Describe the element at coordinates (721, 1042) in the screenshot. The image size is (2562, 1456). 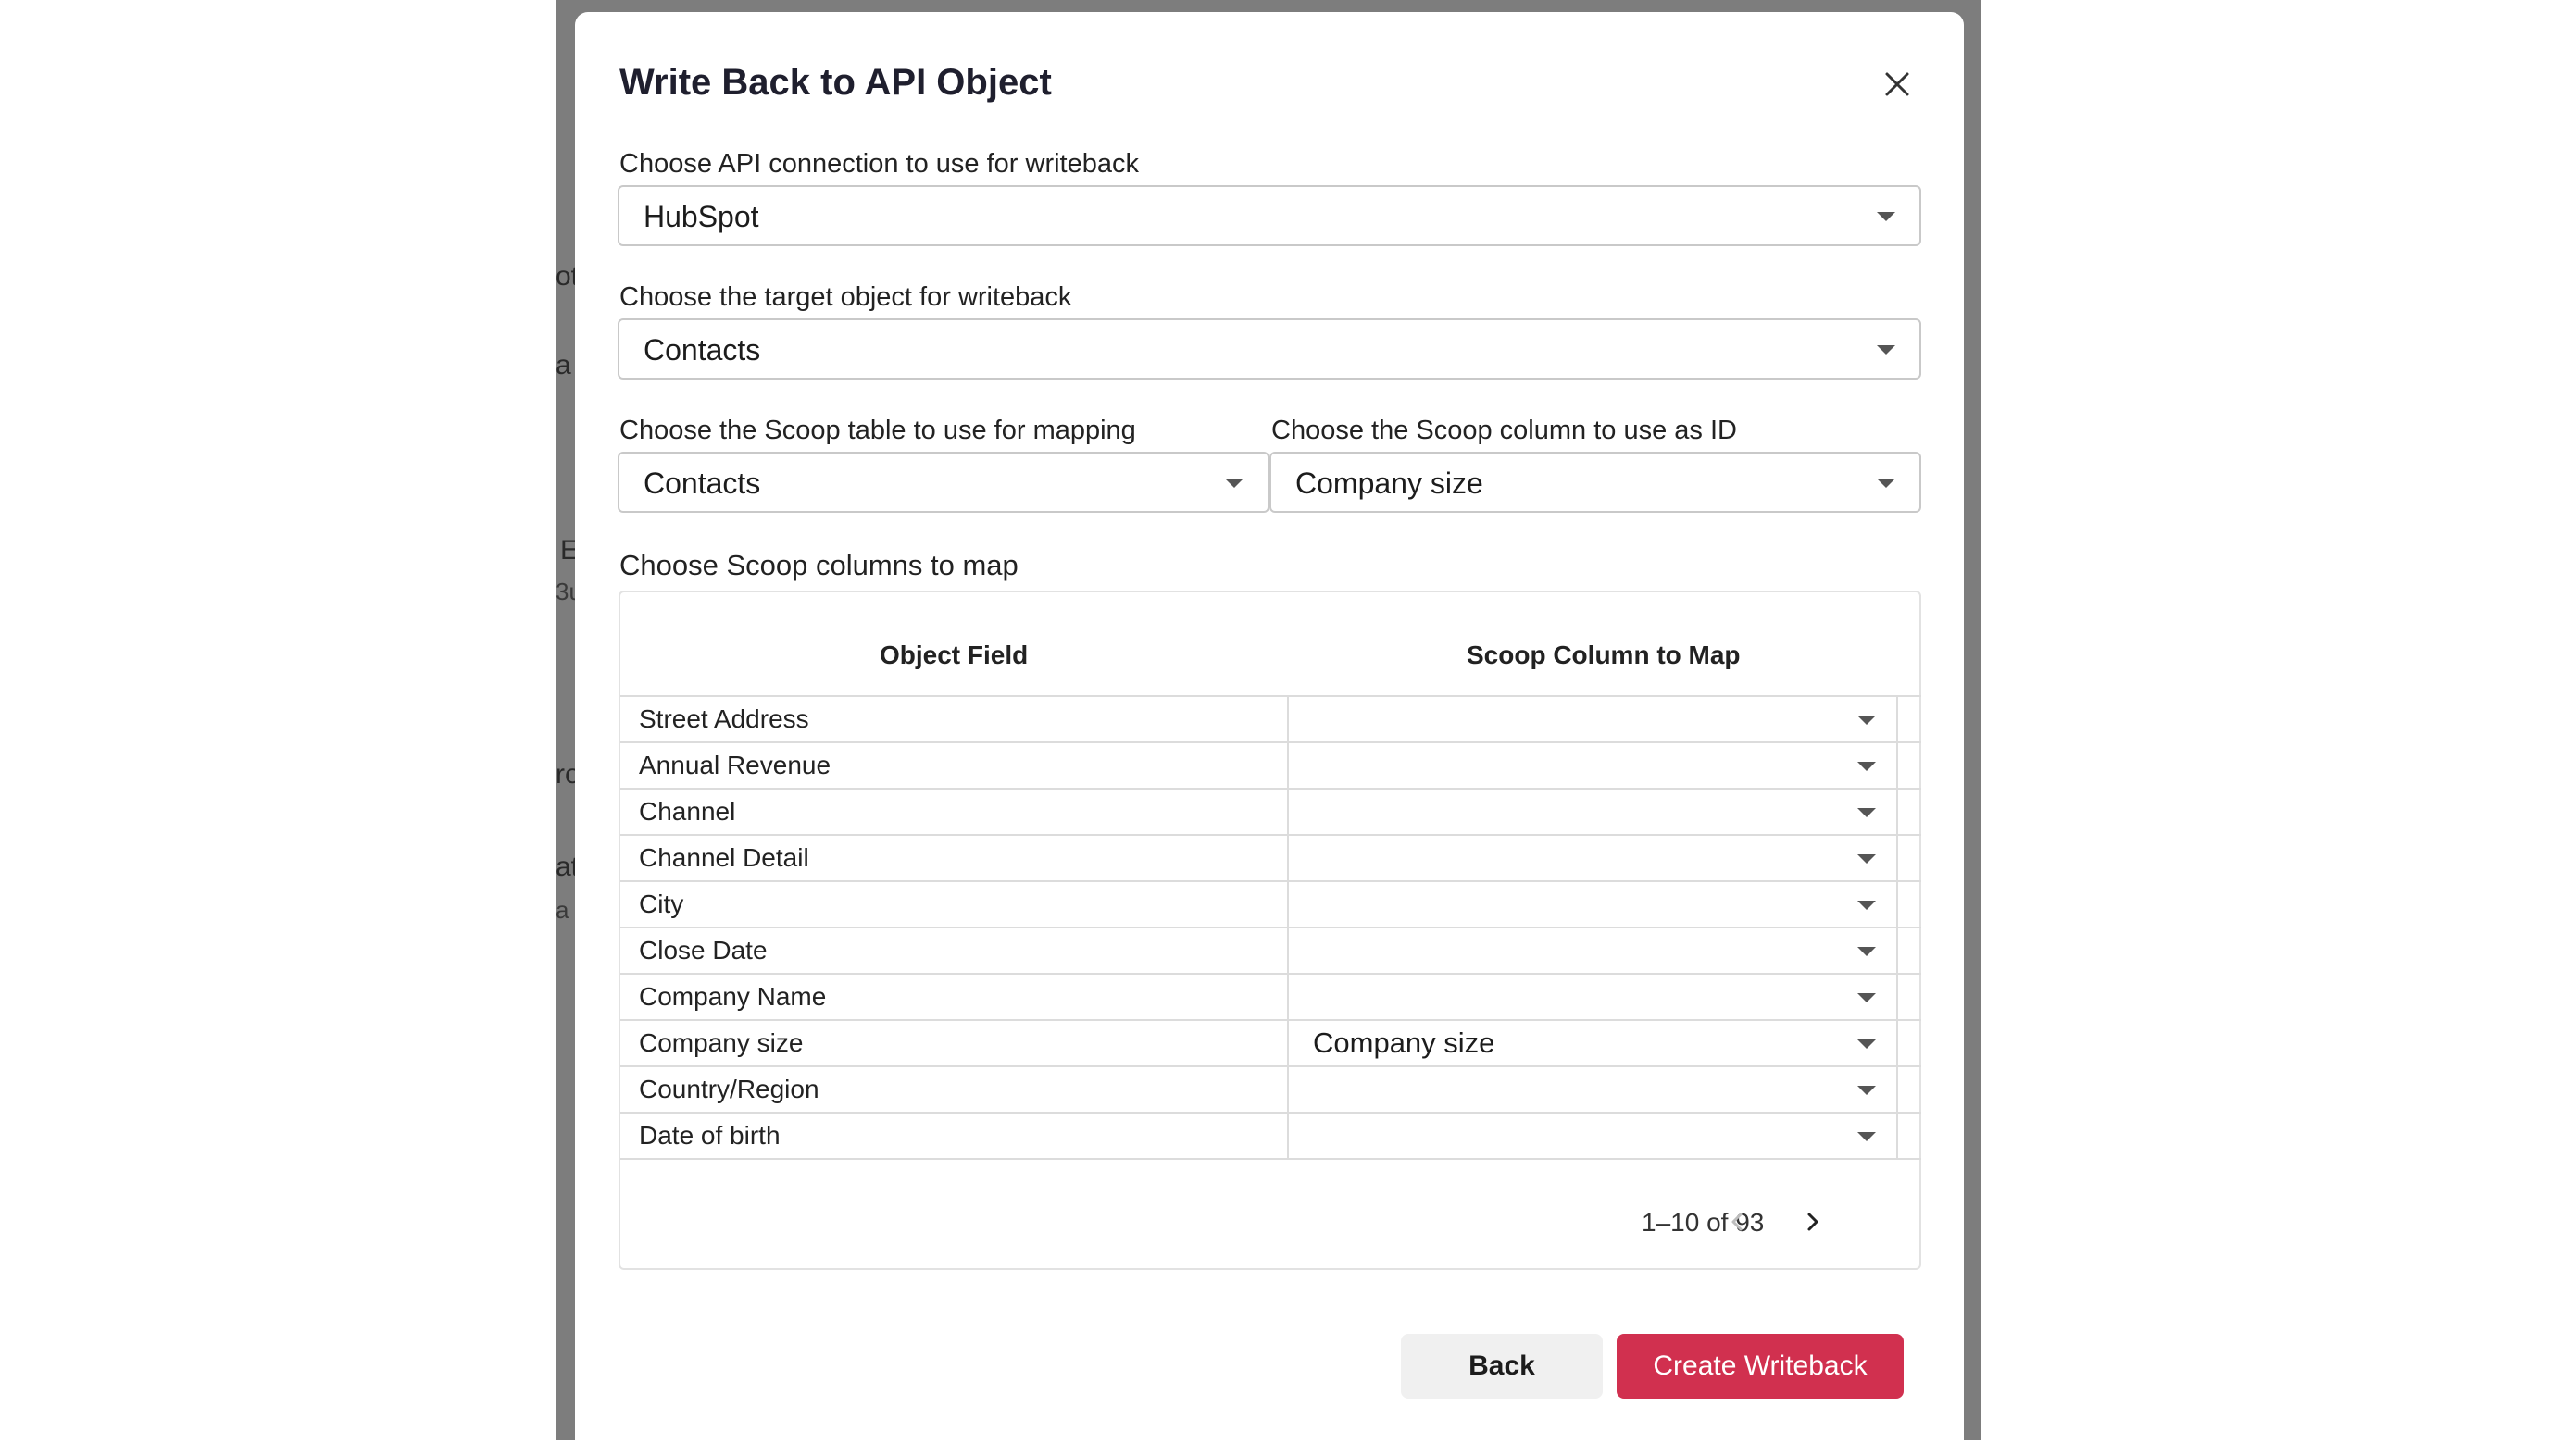
I see `object-field-cell: Company size` at that location.